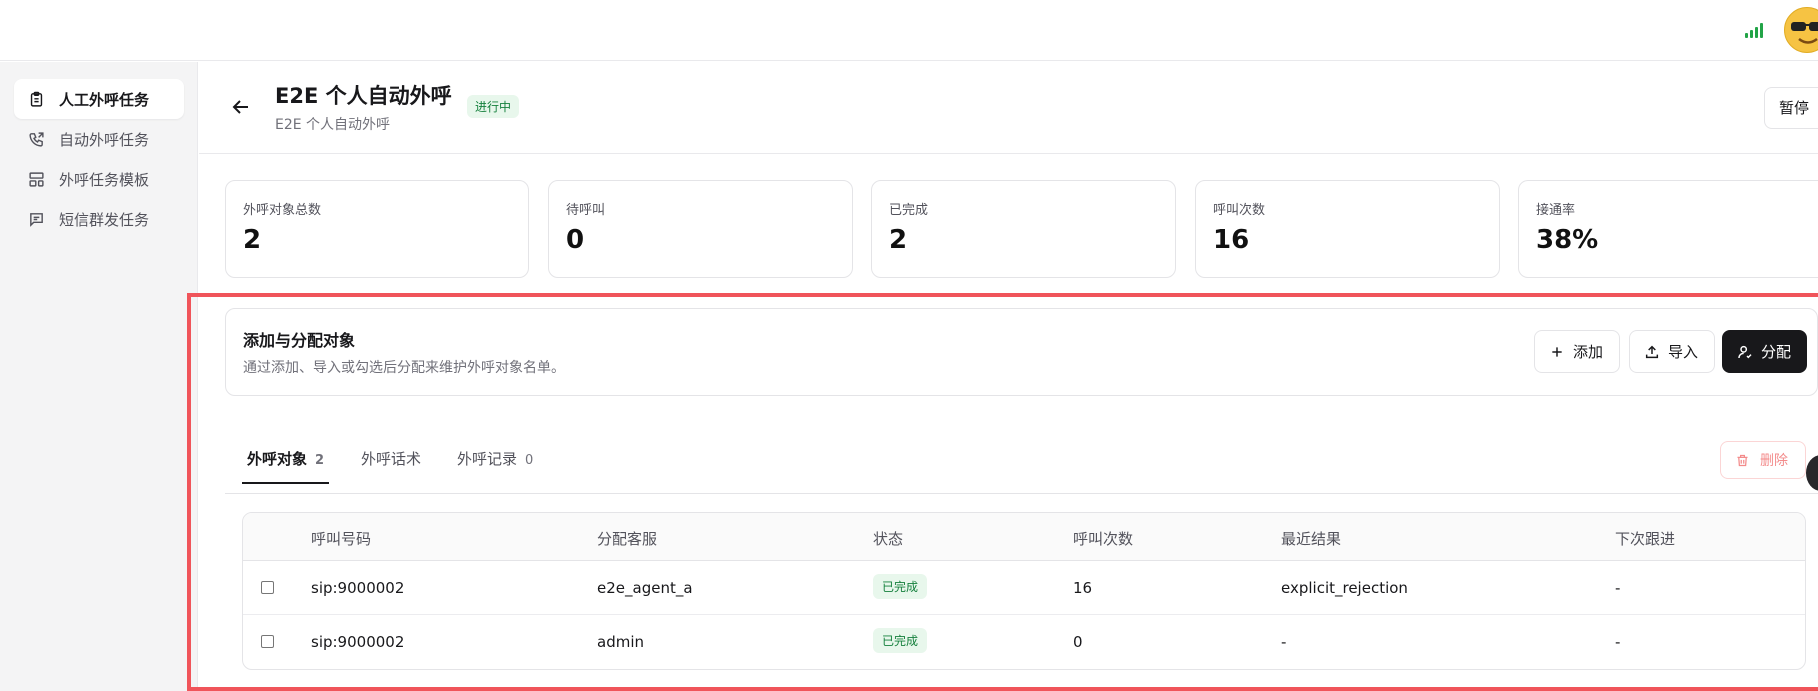  I want to click on pause-button: 暂停, so click(1791, 108).